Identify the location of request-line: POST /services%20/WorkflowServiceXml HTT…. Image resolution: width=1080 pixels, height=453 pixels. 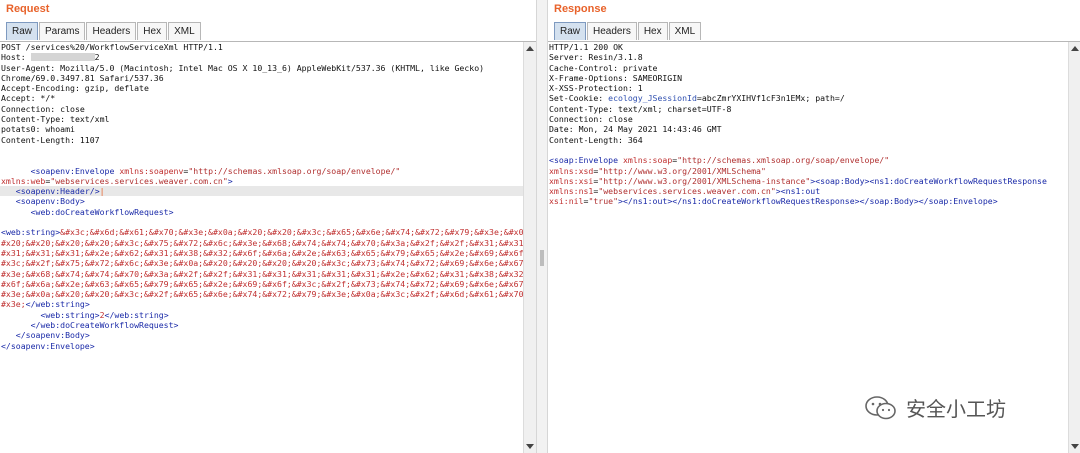
(112, 47).